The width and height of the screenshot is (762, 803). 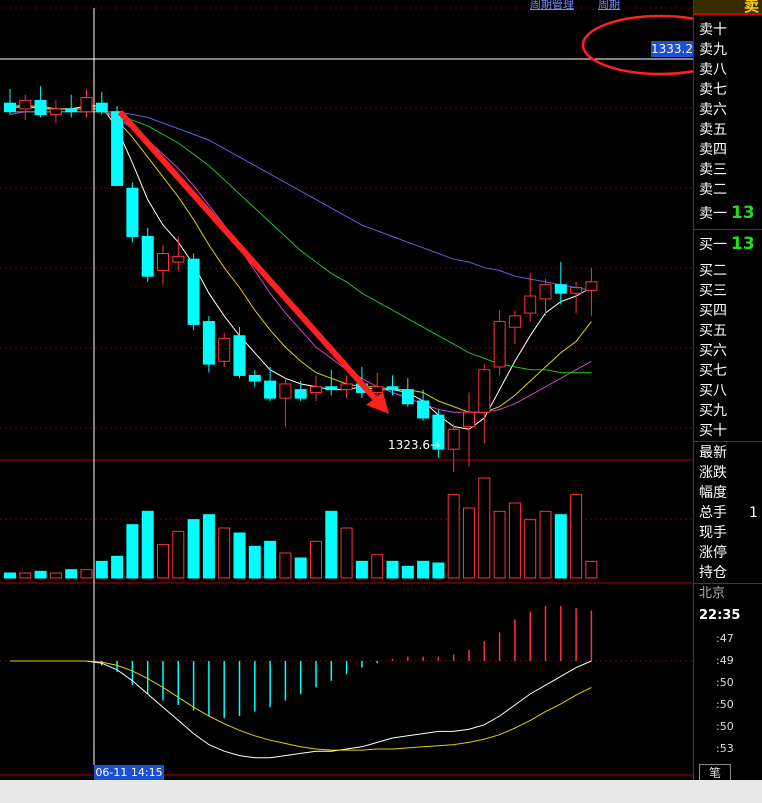 I want to click on quote-volume-row: 总手 1, so click(x=728, y=513).